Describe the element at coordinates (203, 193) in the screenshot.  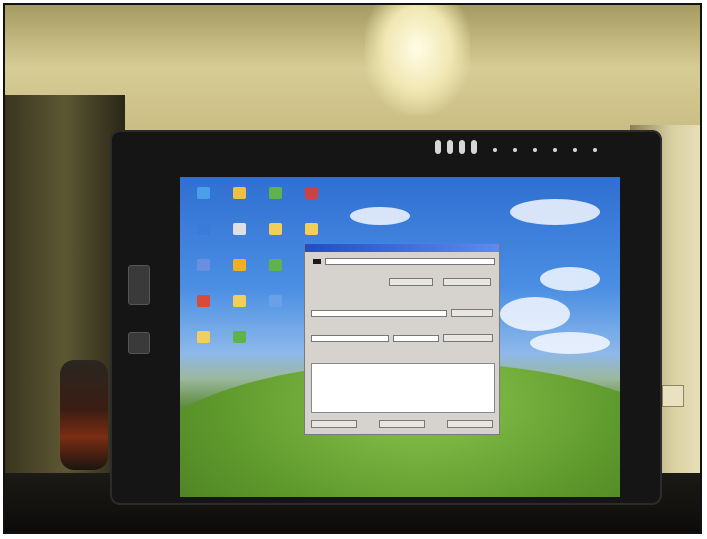
I see `icon-1-glyph` at that location.